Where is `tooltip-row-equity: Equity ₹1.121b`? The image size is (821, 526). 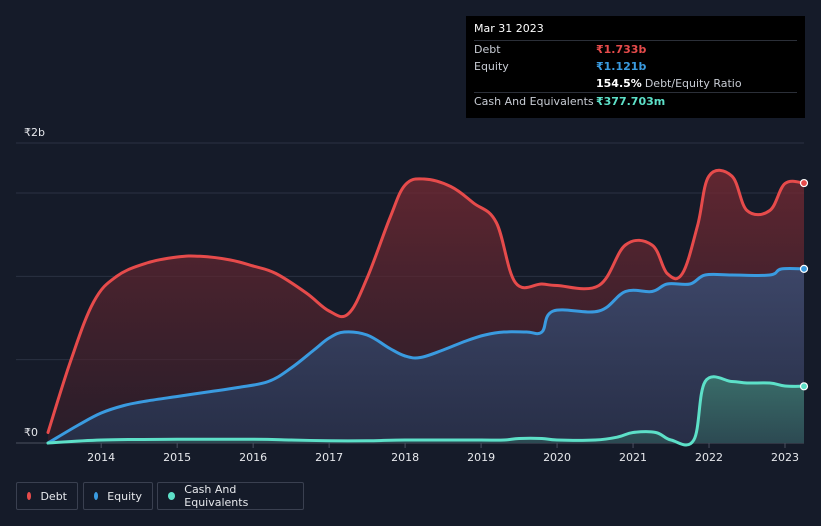
tooltip-row-equity: Equity ₹1.121b is located at coordinates (635, 66).